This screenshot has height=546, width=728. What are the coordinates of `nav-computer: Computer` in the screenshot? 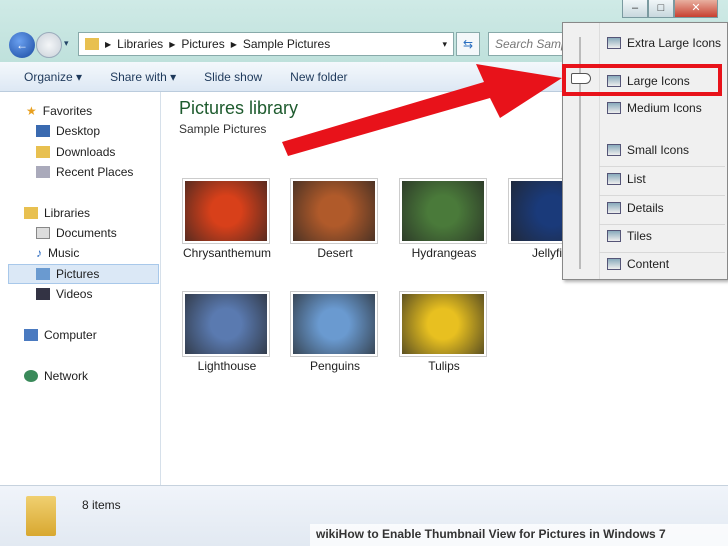 It's located at (60, 335).